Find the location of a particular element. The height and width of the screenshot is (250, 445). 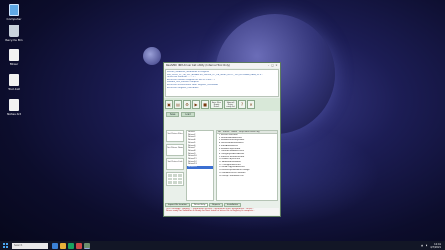

desktop-icon-label: Recycle Bin is located at coordinates (14, 40).